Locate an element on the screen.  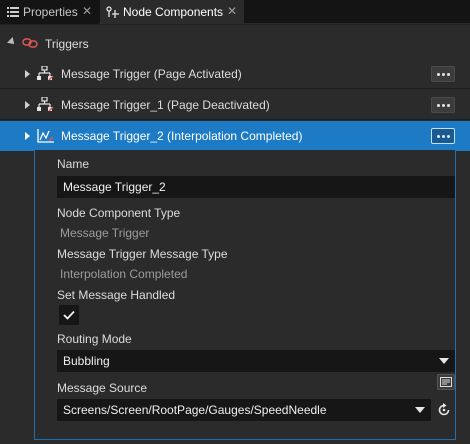
list-item-message-trigger-1: Message Trigger_1 (Page Deactivated) is located at coordinates (235, 105).